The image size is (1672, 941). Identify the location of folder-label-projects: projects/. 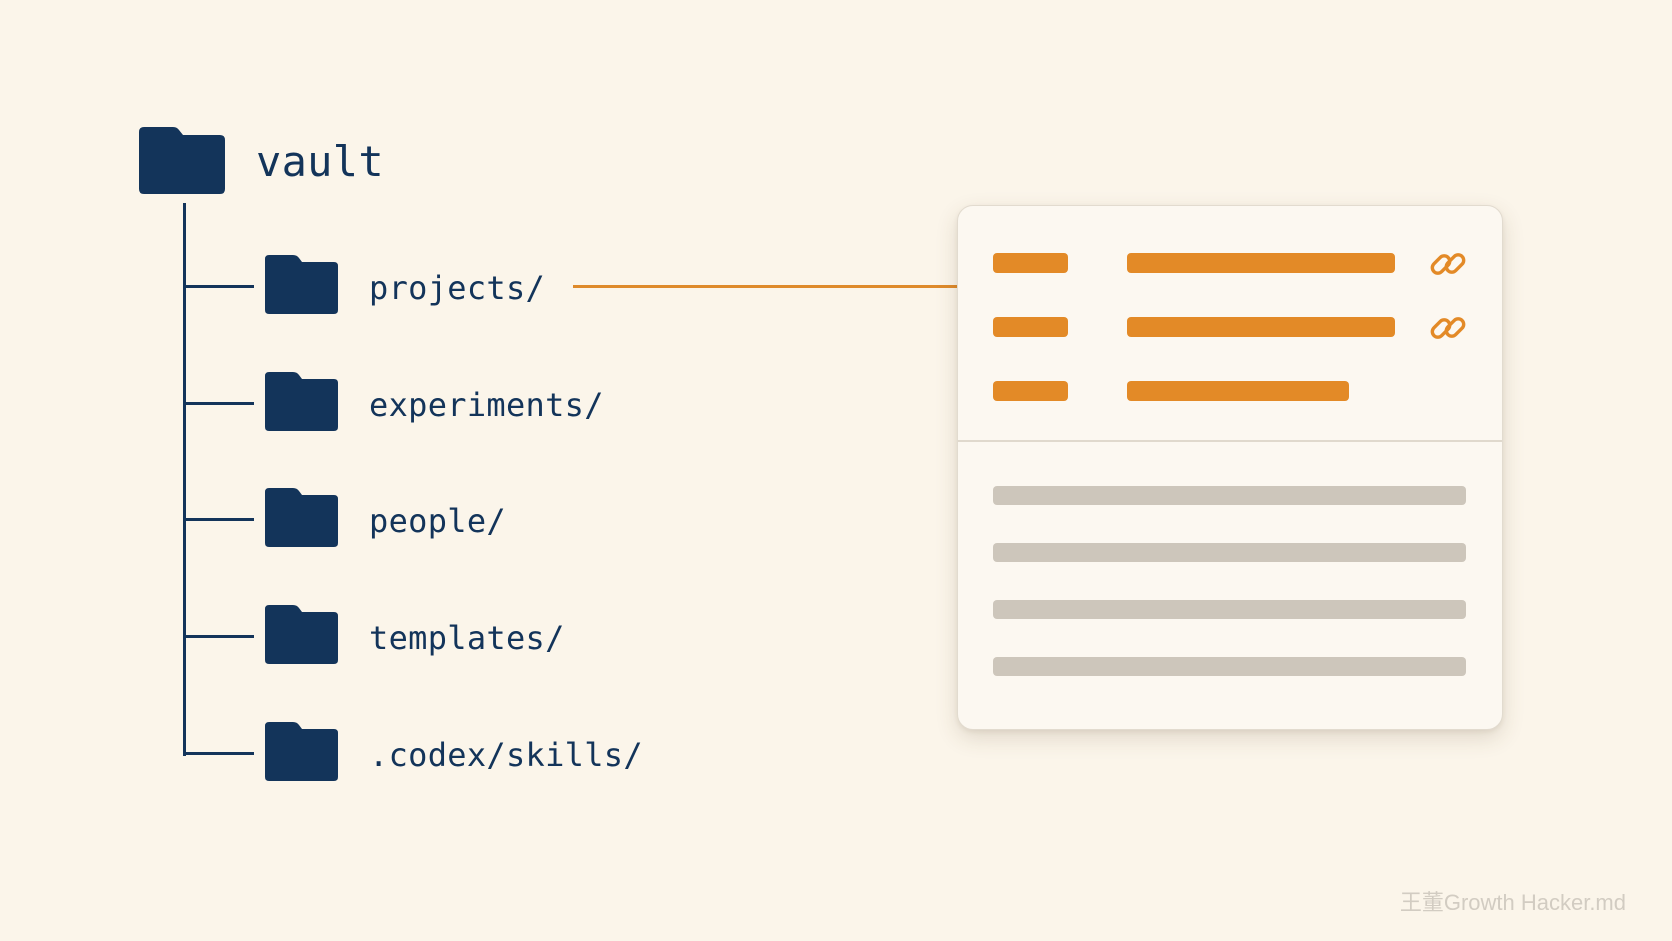
(457, 288).